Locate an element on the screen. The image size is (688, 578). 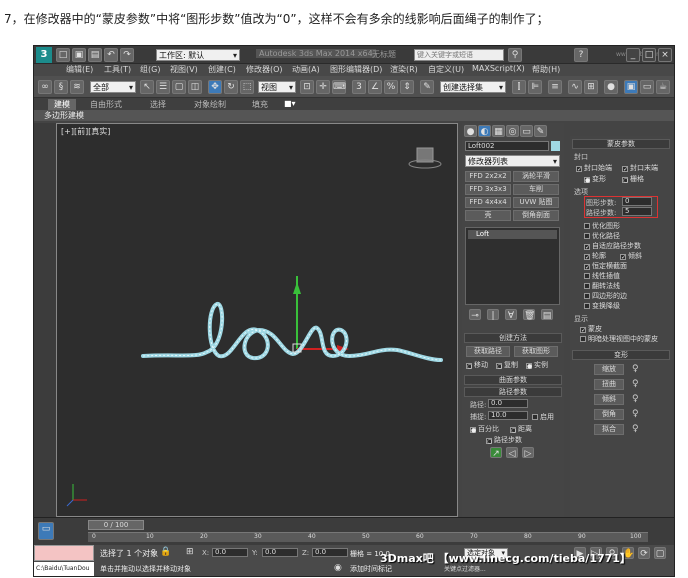
rendered-frame-icon: ▭ is located at coordinates (647, 87).